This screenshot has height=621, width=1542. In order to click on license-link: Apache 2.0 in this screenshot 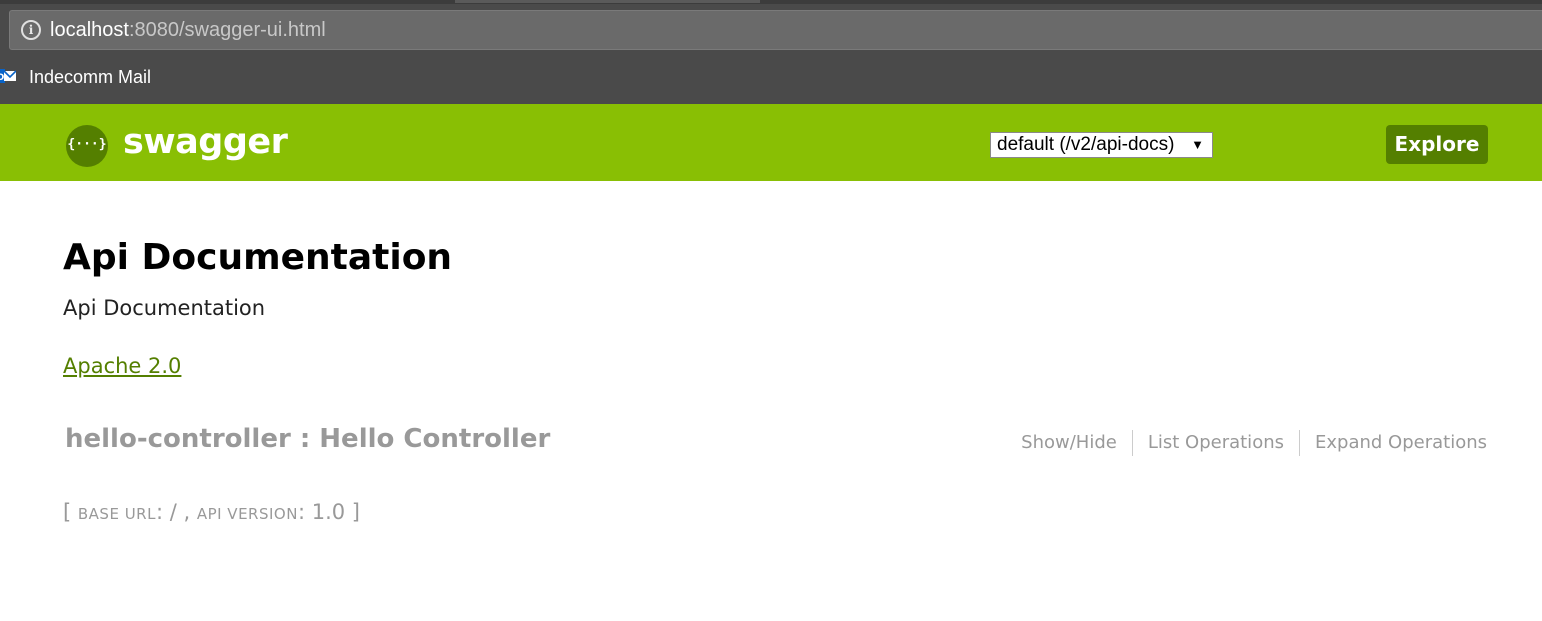, I will do `click(122, 366)`.